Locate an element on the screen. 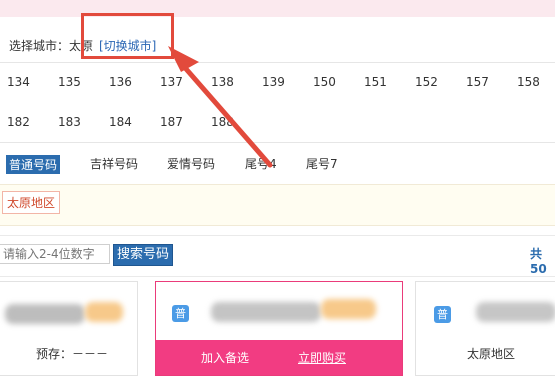  annotation-arrow is located at coordinates (220, 107).